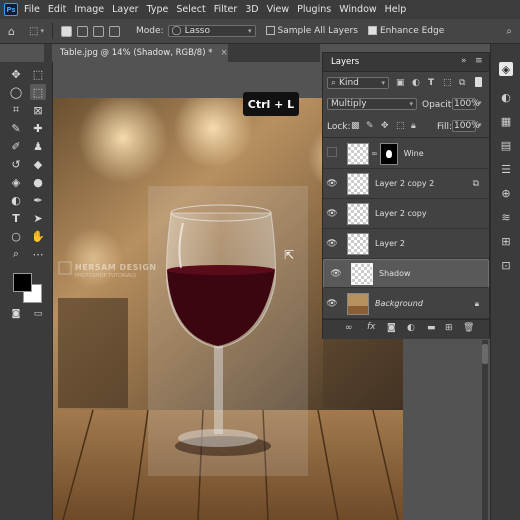  What do you see at coordinates (506, 121) in the screenshot?
I see `swatches-panel-icon: ▦` at bounding box center [506, 121].